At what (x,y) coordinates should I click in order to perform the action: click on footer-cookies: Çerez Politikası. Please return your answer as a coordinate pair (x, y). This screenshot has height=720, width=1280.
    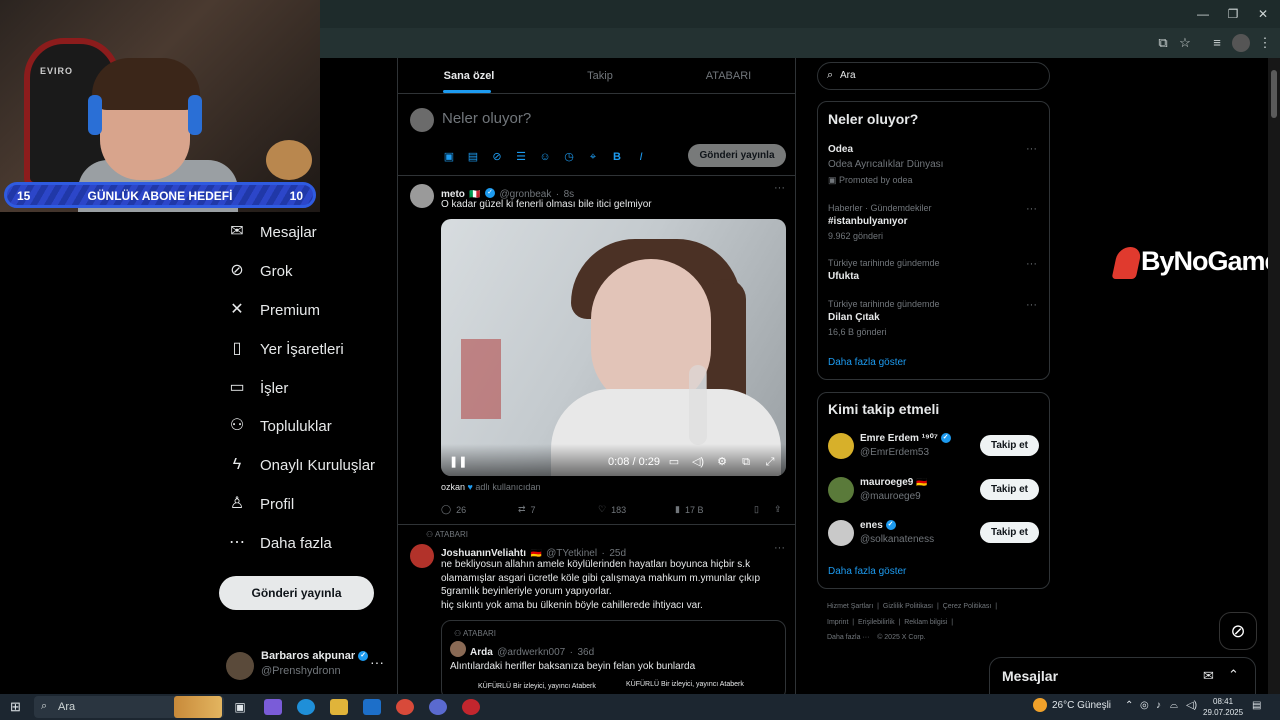
    Looking at the image, I should click on (967, 606).